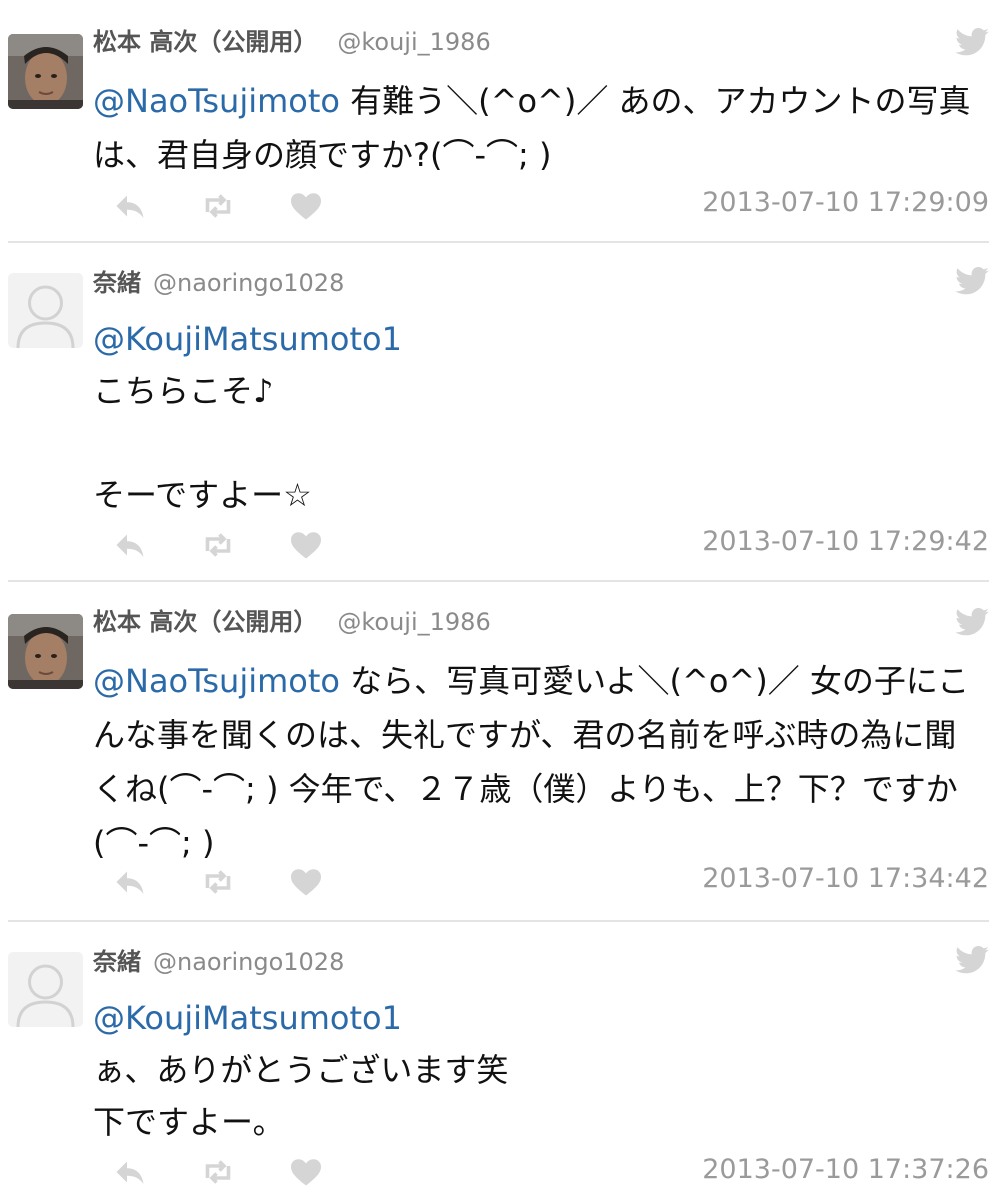 This screenshot has width=997, height=1200. Describe the element at coordinates (538, 1070) in the screenshot. I see `tweet-text: @KoujiMatsumoto1 ぁ、ありがとうございます笑 下ですよー。` at that location.